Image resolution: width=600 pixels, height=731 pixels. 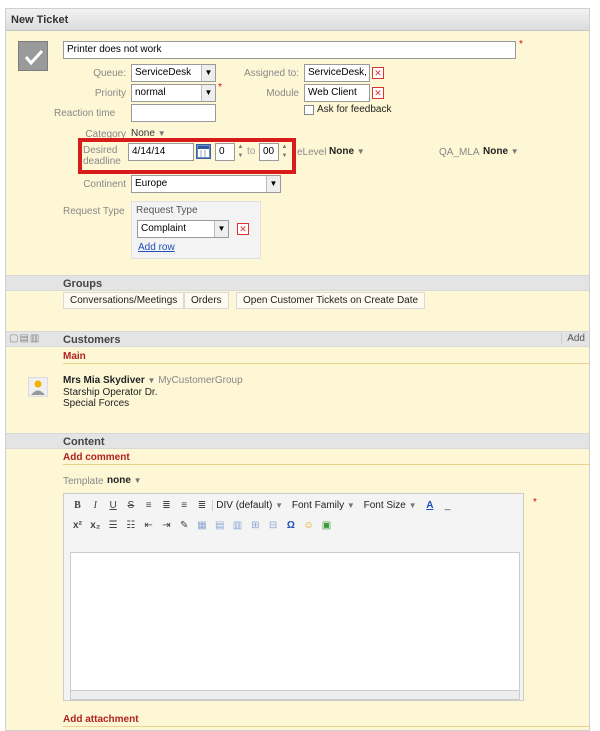 I want to click on template-dropdown: none ▼, so click(x=124, y=480).